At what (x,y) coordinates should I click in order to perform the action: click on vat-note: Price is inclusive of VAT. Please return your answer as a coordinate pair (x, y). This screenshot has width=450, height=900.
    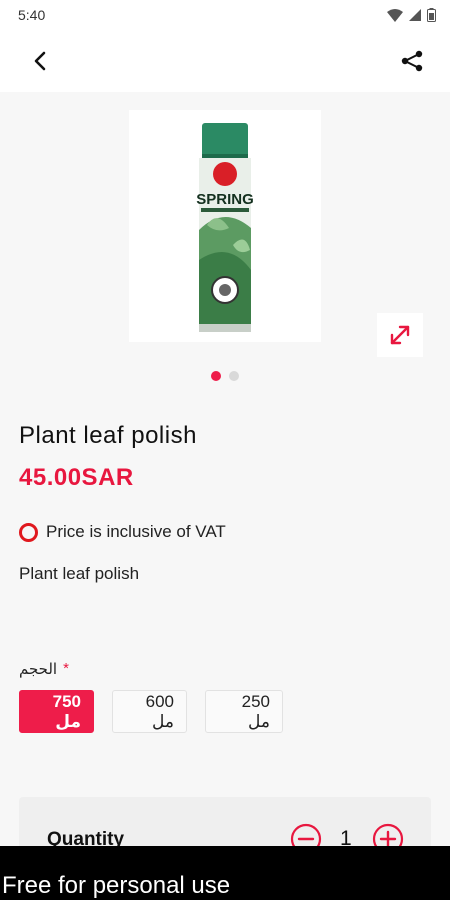
    Looking at the image, I should click on (122, 532).